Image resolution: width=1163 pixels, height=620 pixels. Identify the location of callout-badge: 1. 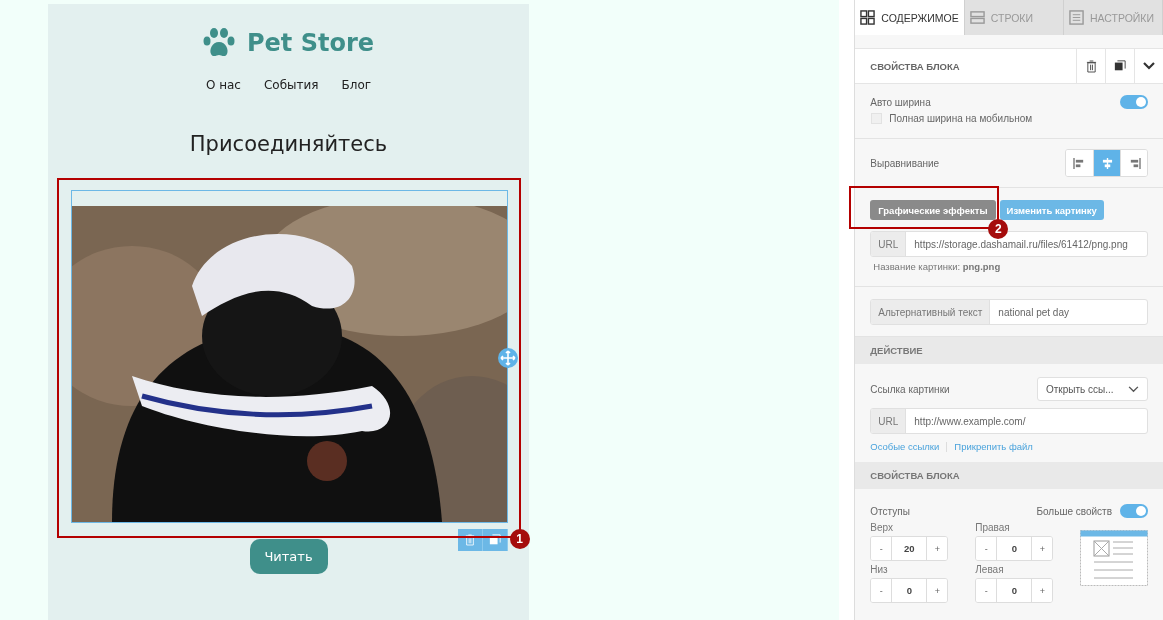
(519, 539).